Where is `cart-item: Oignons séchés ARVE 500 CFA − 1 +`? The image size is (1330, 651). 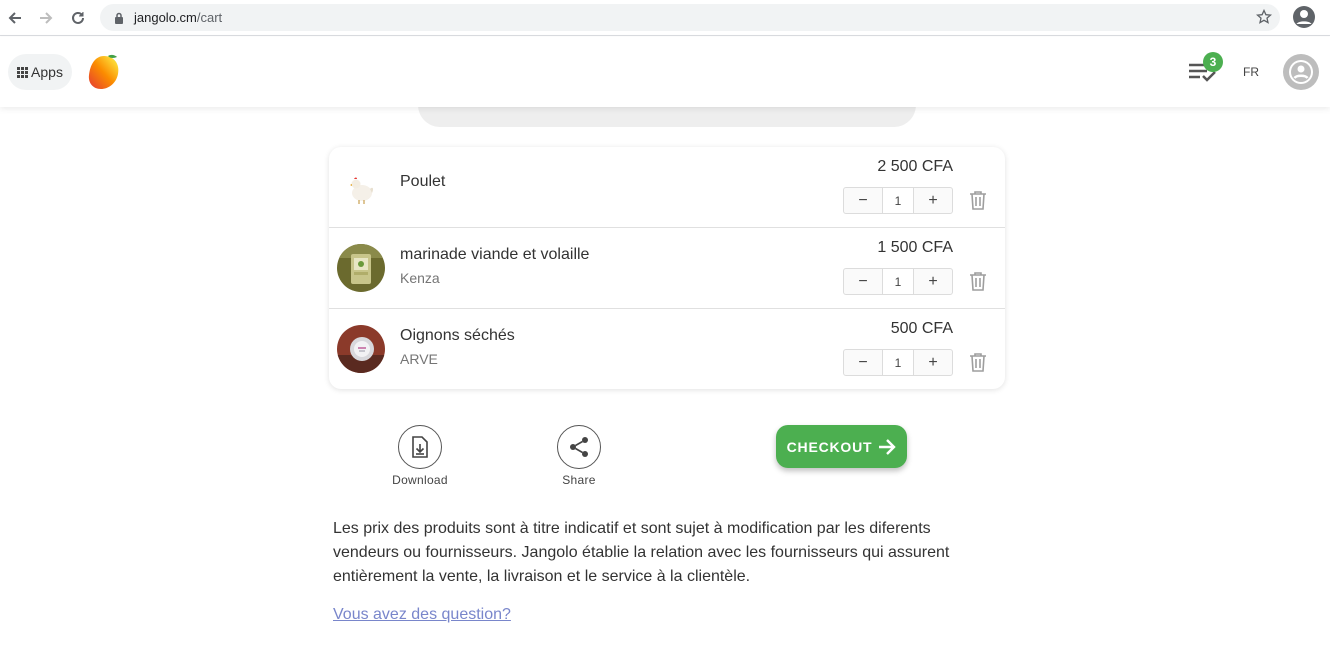
cart-item: Oignons séchés ARVE 500 CFA − 1 + is located at coordinates (667, 349).